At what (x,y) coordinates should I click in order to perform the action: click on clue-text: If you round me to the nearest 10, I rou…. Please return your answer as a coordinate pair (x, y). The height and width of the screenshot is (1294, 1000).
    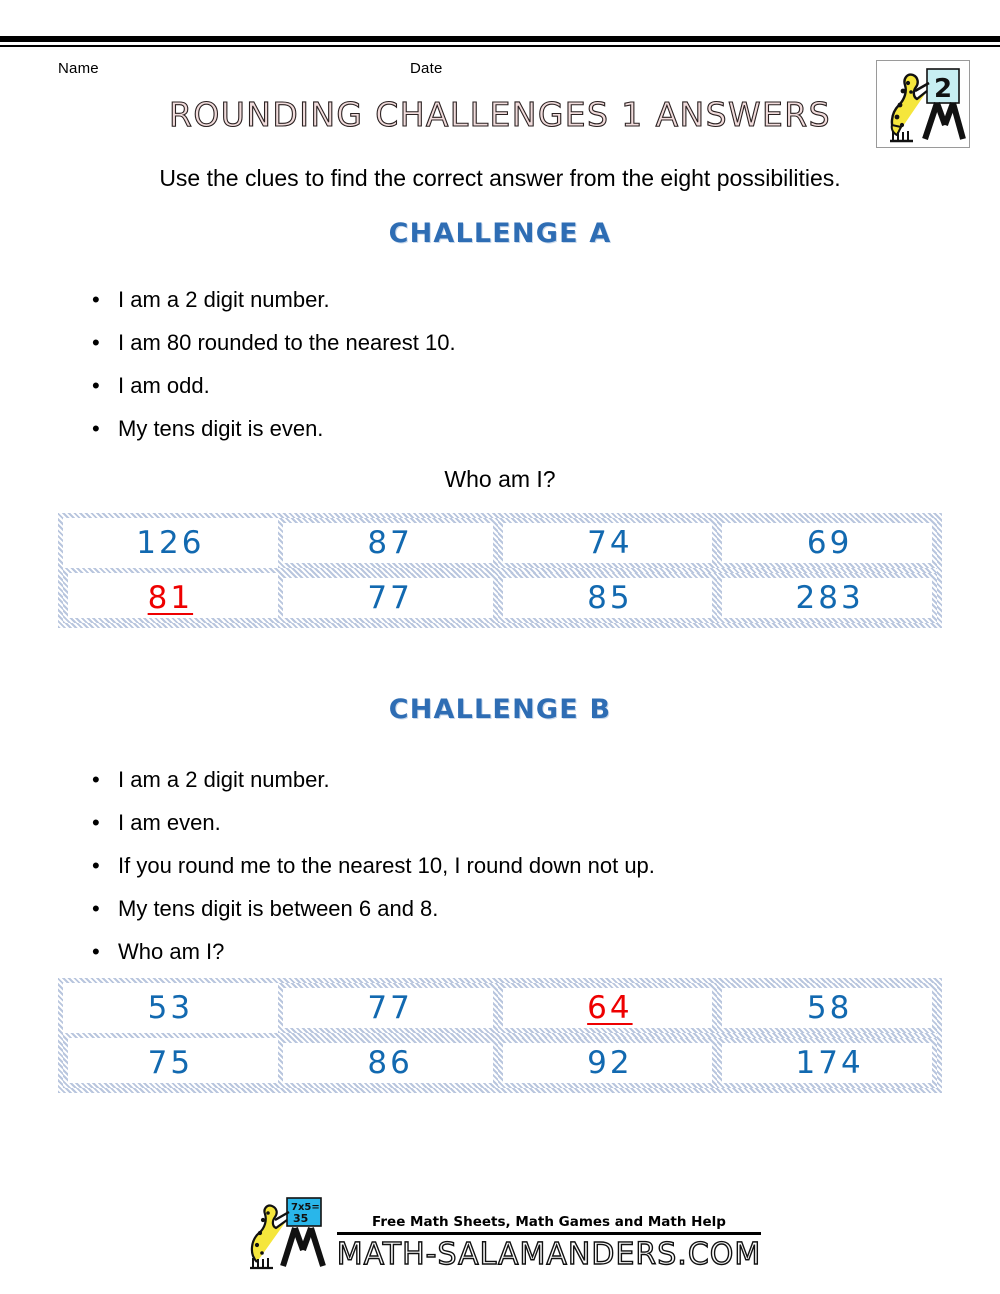
    Looking at the image, I should click on (386, 865).